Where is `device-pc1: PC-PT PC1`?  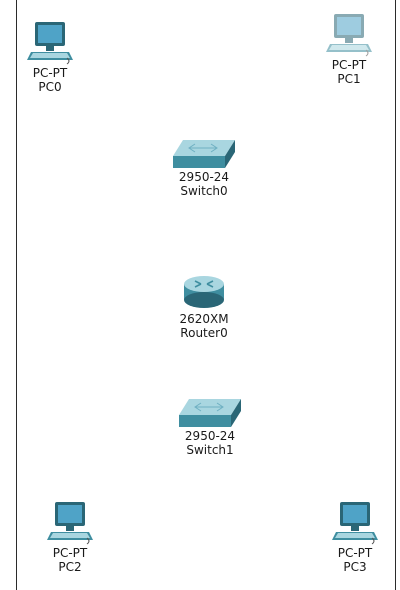
device-pc1: PC-PT PC1 is located at coordinates (349, 49).